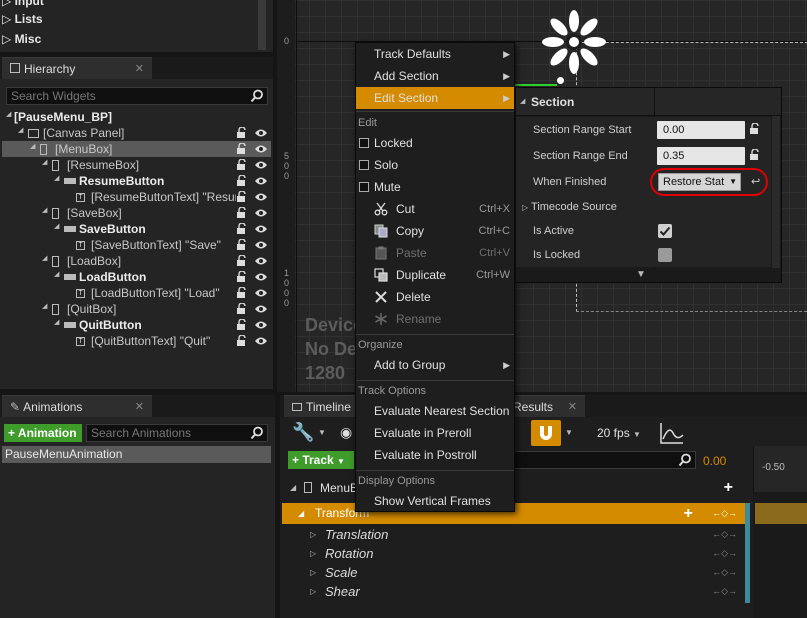  What do you see at coordinates (435, 365) in the screenshot?
I see `menu-item-add-to-group: Add to Group ▶` at bounding box center [435, 365].